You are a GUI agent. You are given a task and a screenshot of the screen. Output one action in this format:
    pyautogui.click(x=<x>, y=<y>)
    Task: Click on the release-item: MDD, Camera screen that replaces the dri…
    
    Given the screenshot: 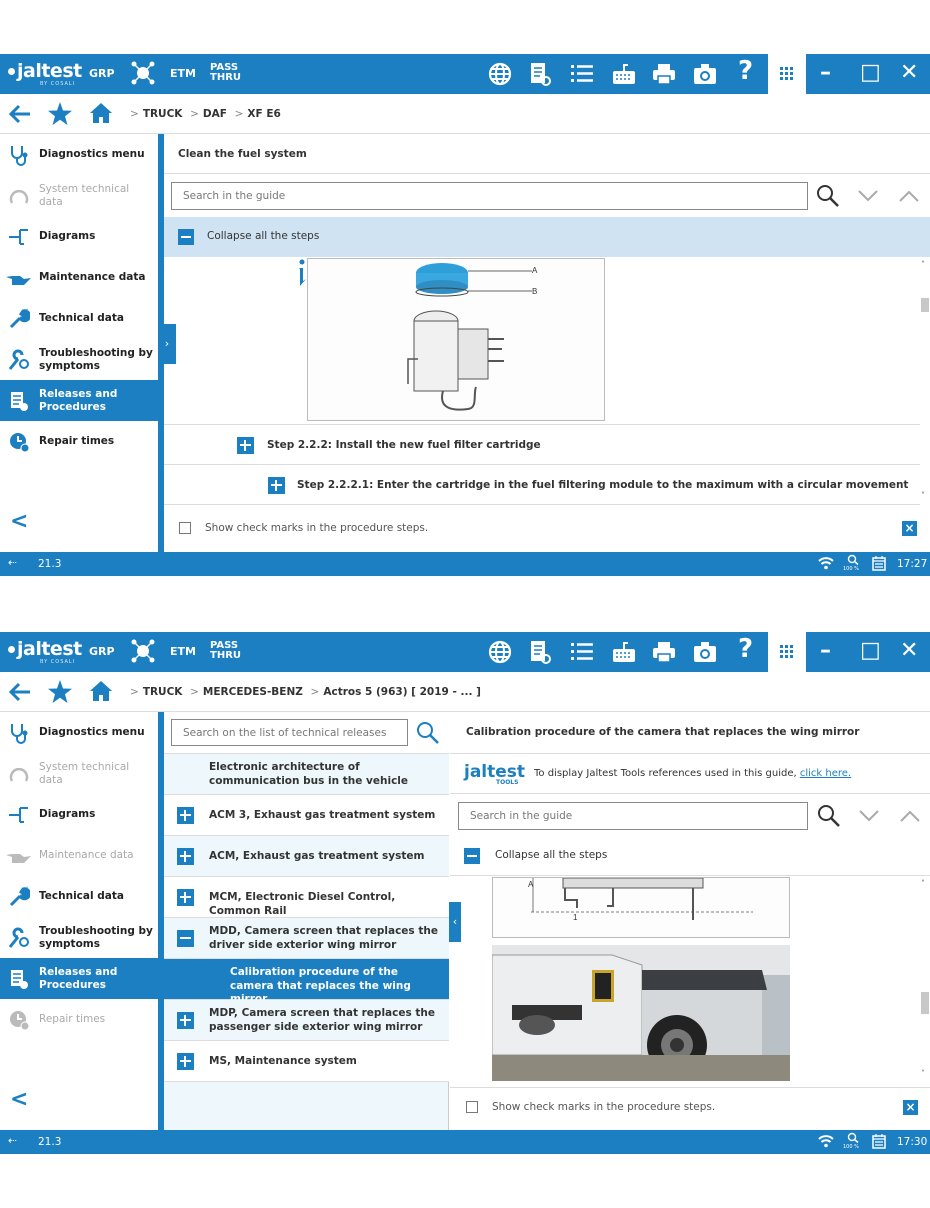 What is the action you would take?
    pyautogui.click(x=306, y=938)
    